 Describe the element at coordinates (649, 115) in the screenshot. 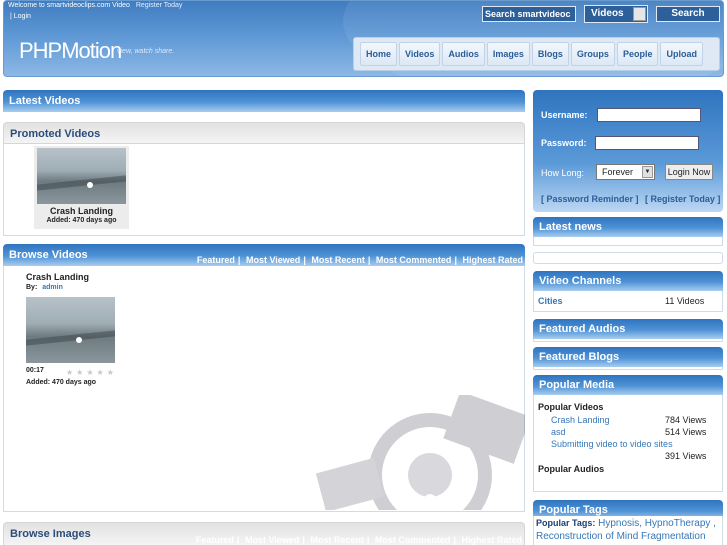

I see `username-field` at that location.